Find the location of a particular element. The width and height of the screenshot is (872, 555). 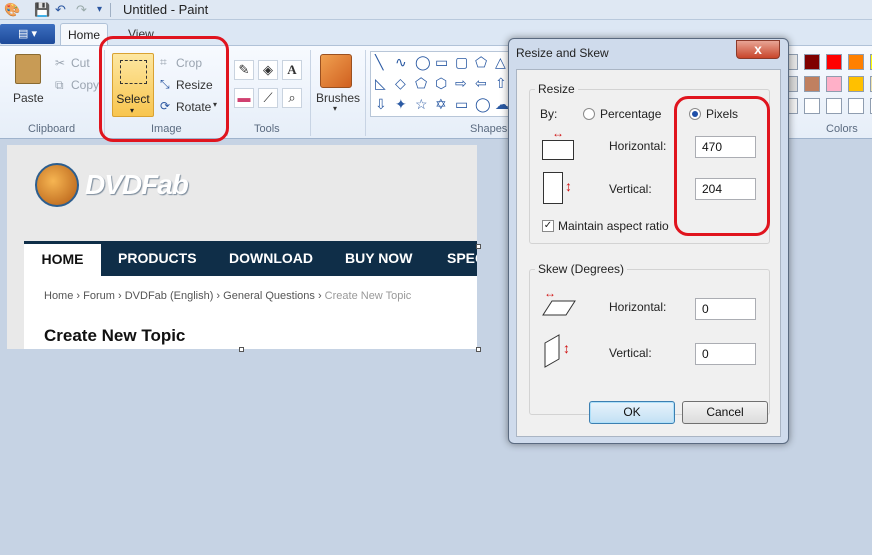

breadcrumb-general-questions: General Questions is located at coordinates (269, 296).